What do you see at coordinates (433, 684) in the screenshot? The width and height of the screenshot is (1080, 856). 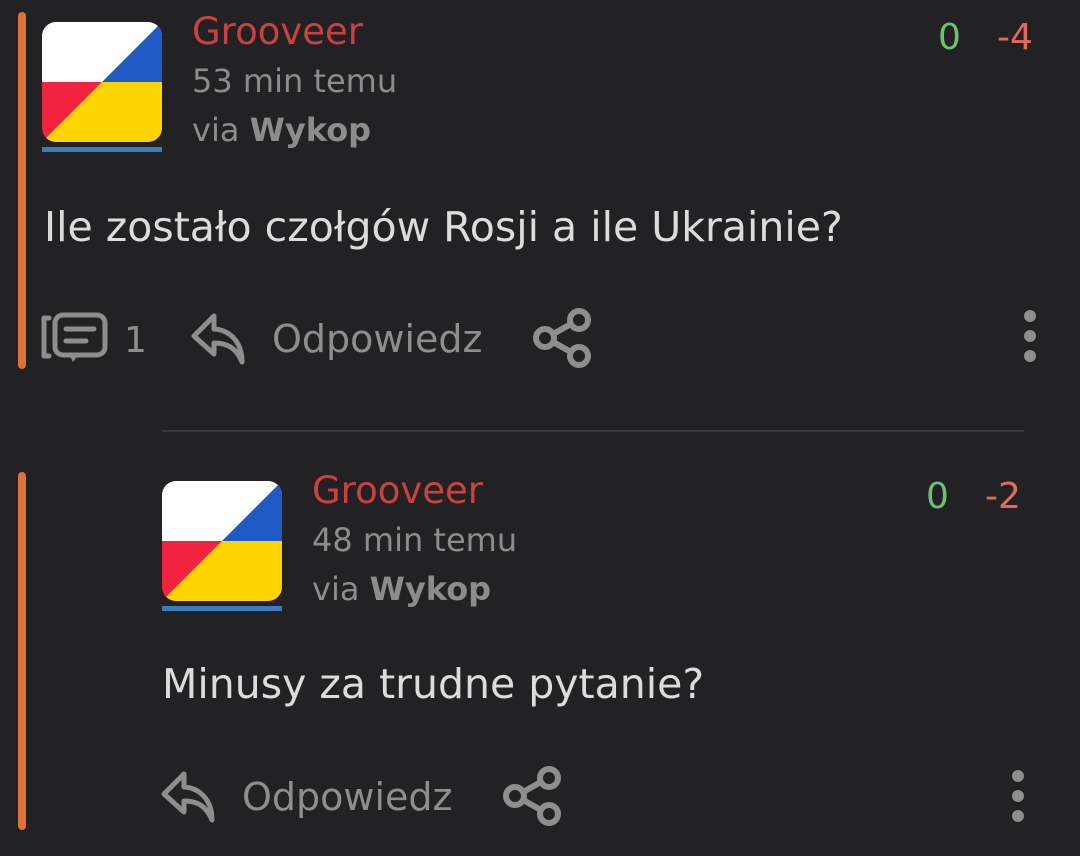 I see `comment-body-text: Minusy za trudne pytanie?` at bounding box center [433, 684].